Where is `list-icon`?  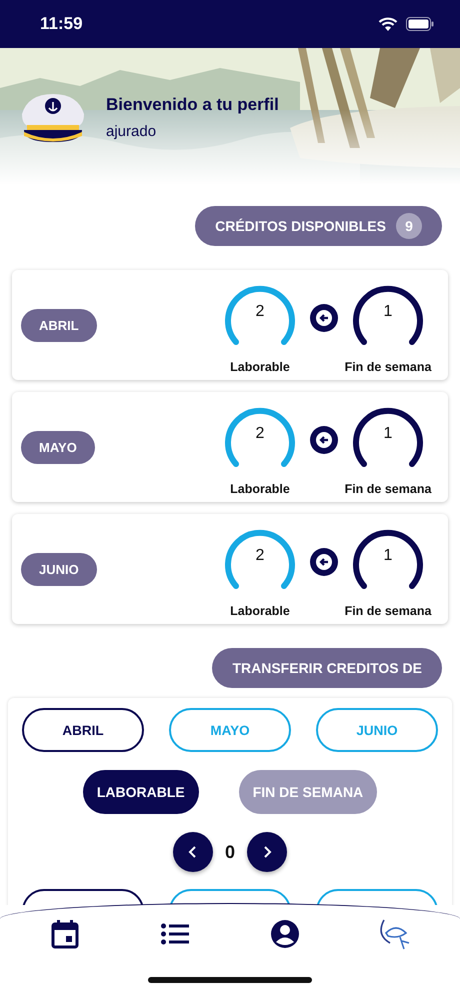
list-icon is located at coordinates (175, 934).